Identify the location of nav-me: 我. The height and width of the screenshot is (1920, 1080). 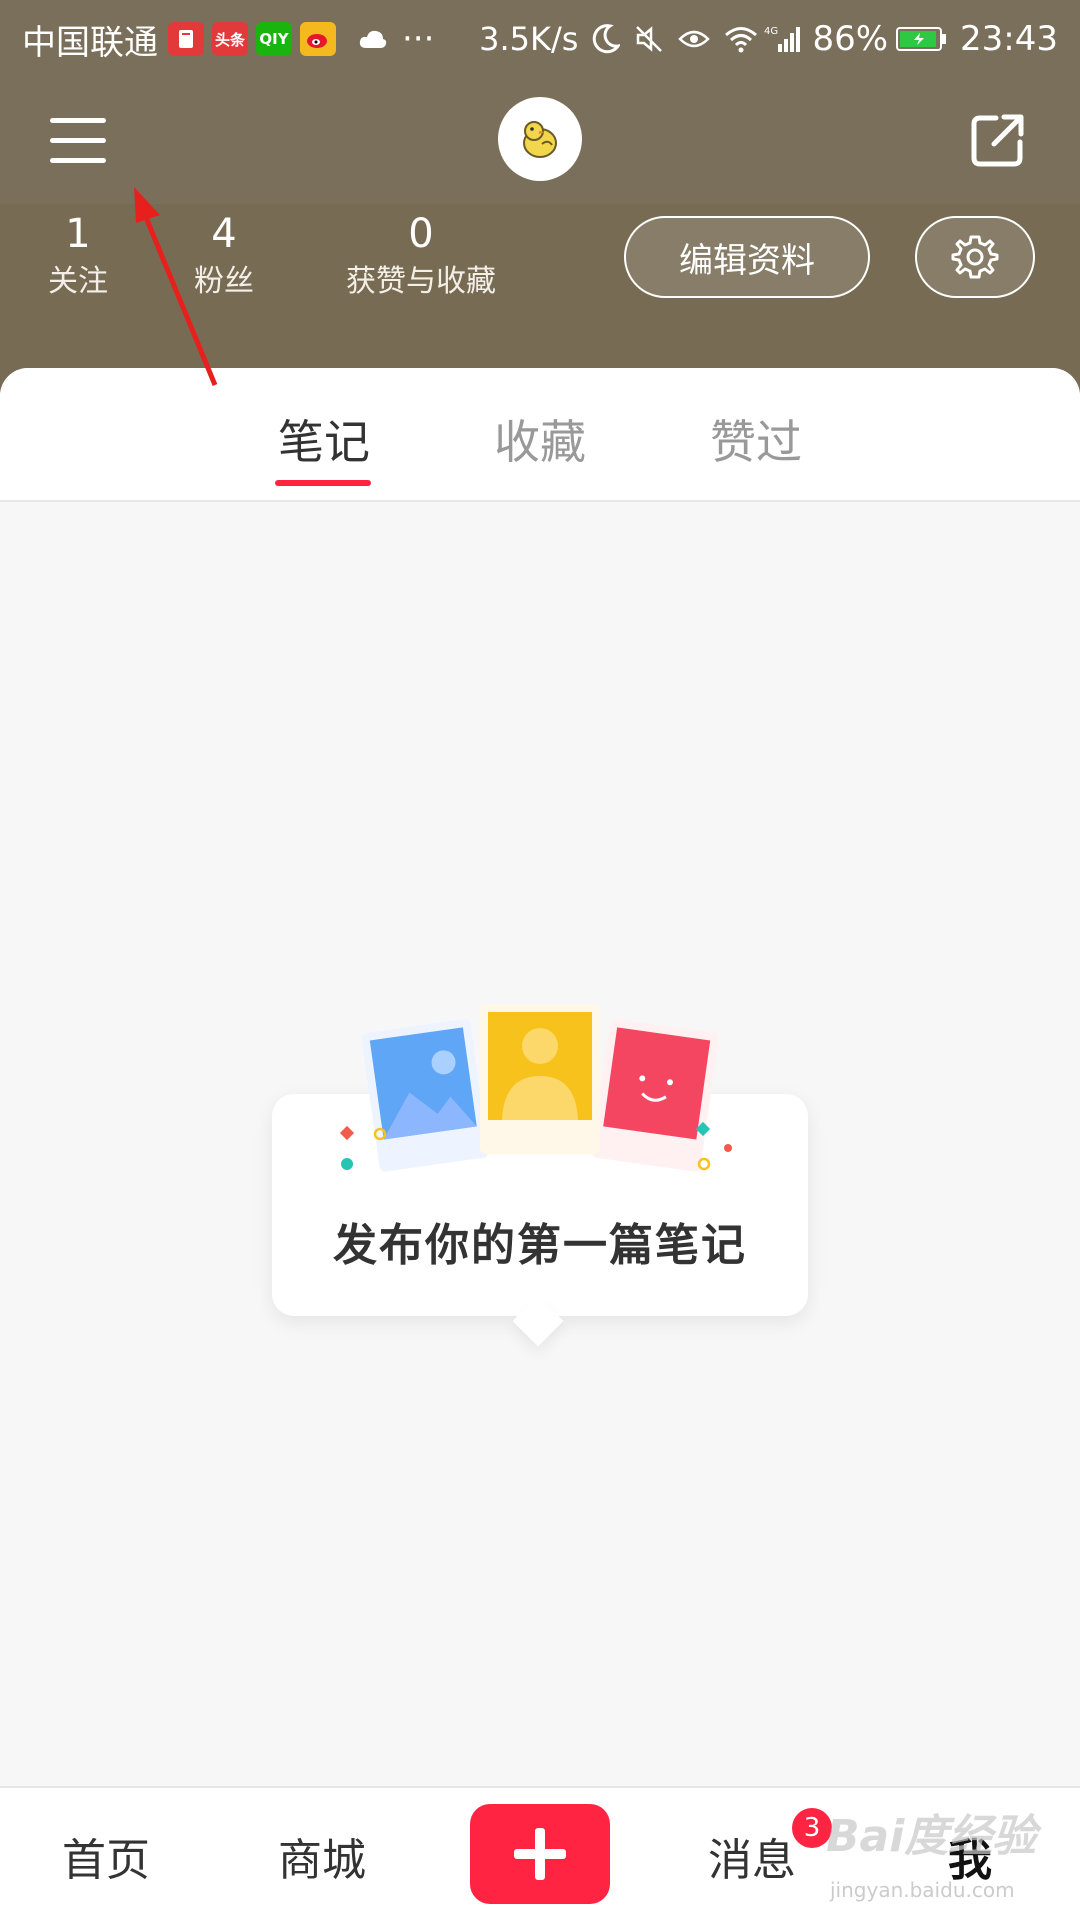
(970, 1856).